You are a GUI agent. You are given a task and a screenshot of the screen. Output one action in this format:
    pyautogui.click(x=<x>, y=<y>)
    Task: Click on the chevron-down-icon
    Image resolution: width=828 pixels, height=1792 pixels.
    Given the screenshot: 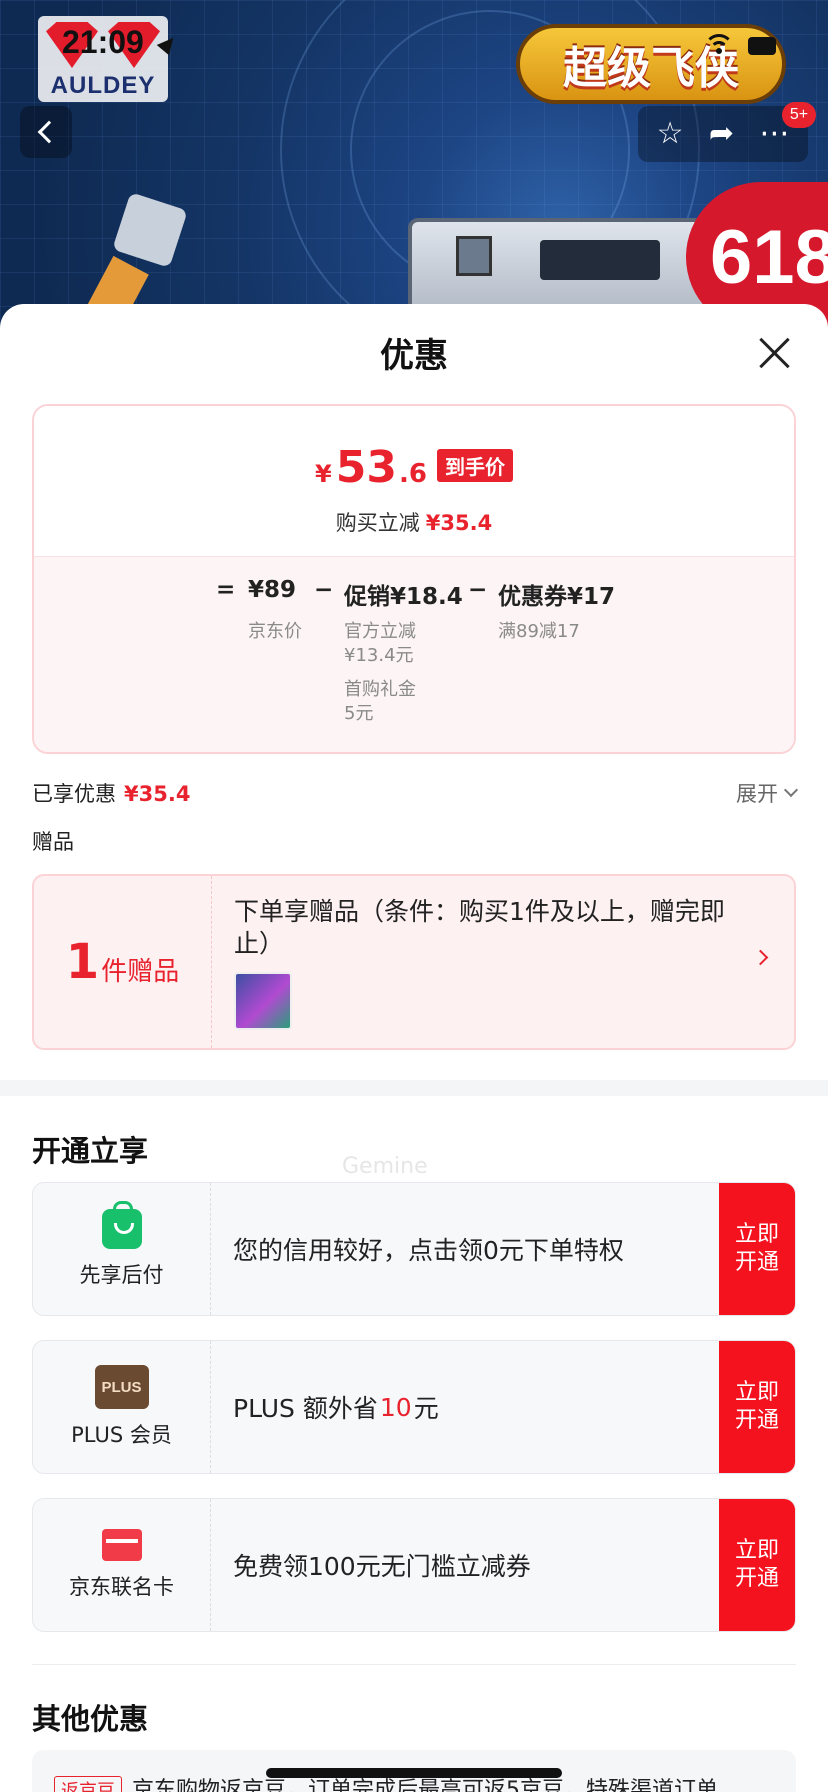 What is the action you would take?
    pyautogui.click(x=791, y=790)
    